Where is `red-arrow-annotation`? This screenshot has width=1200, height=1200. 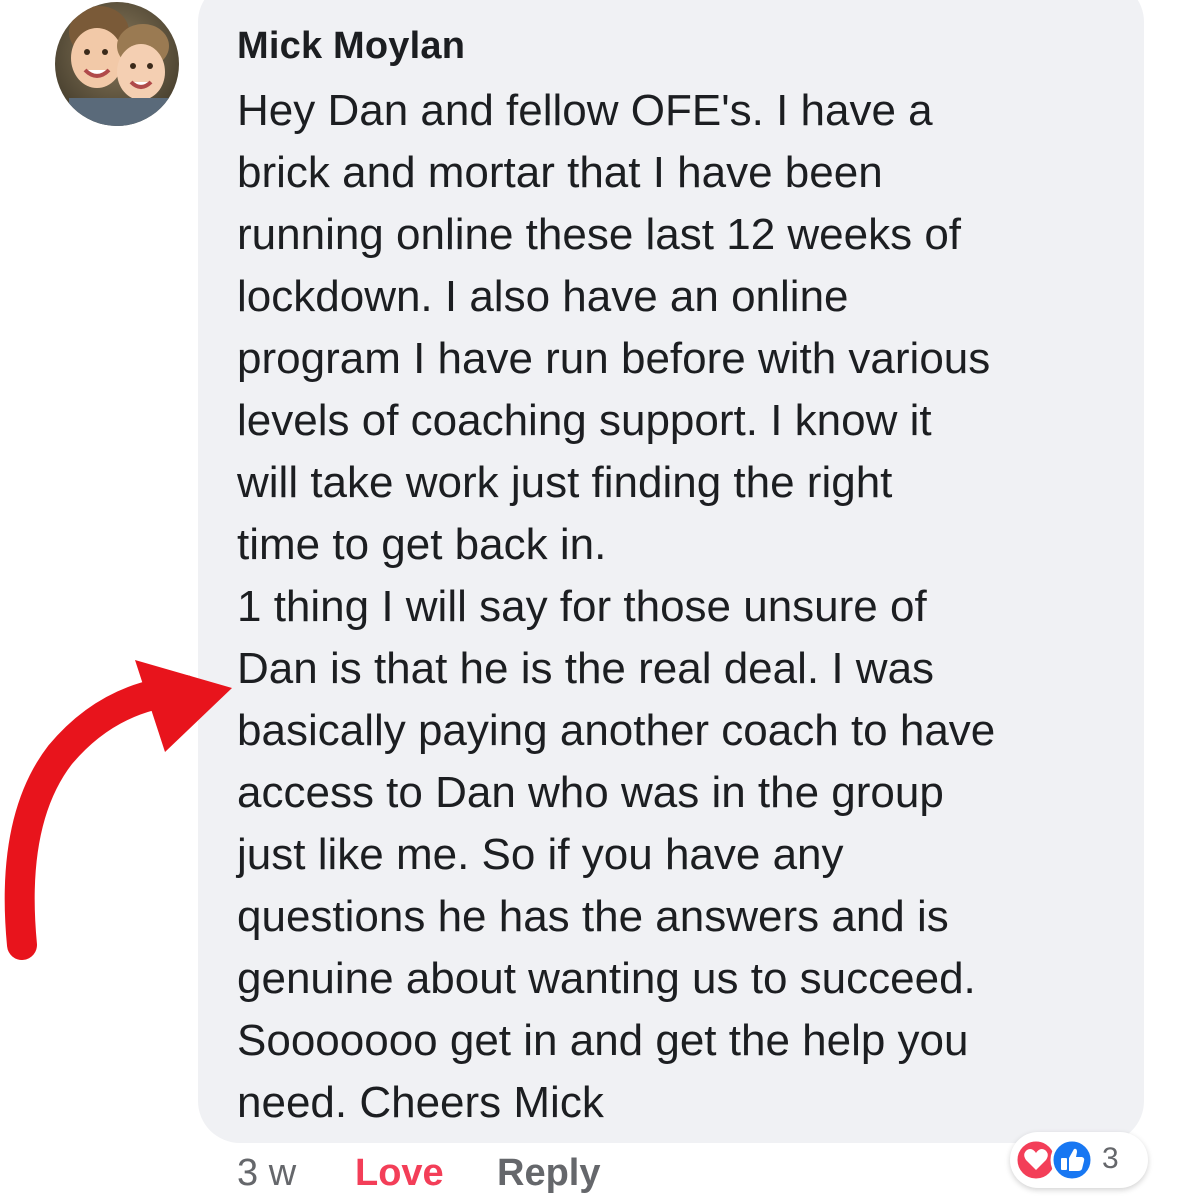
red-arrow-annotation is located at coordinates (118, 810).